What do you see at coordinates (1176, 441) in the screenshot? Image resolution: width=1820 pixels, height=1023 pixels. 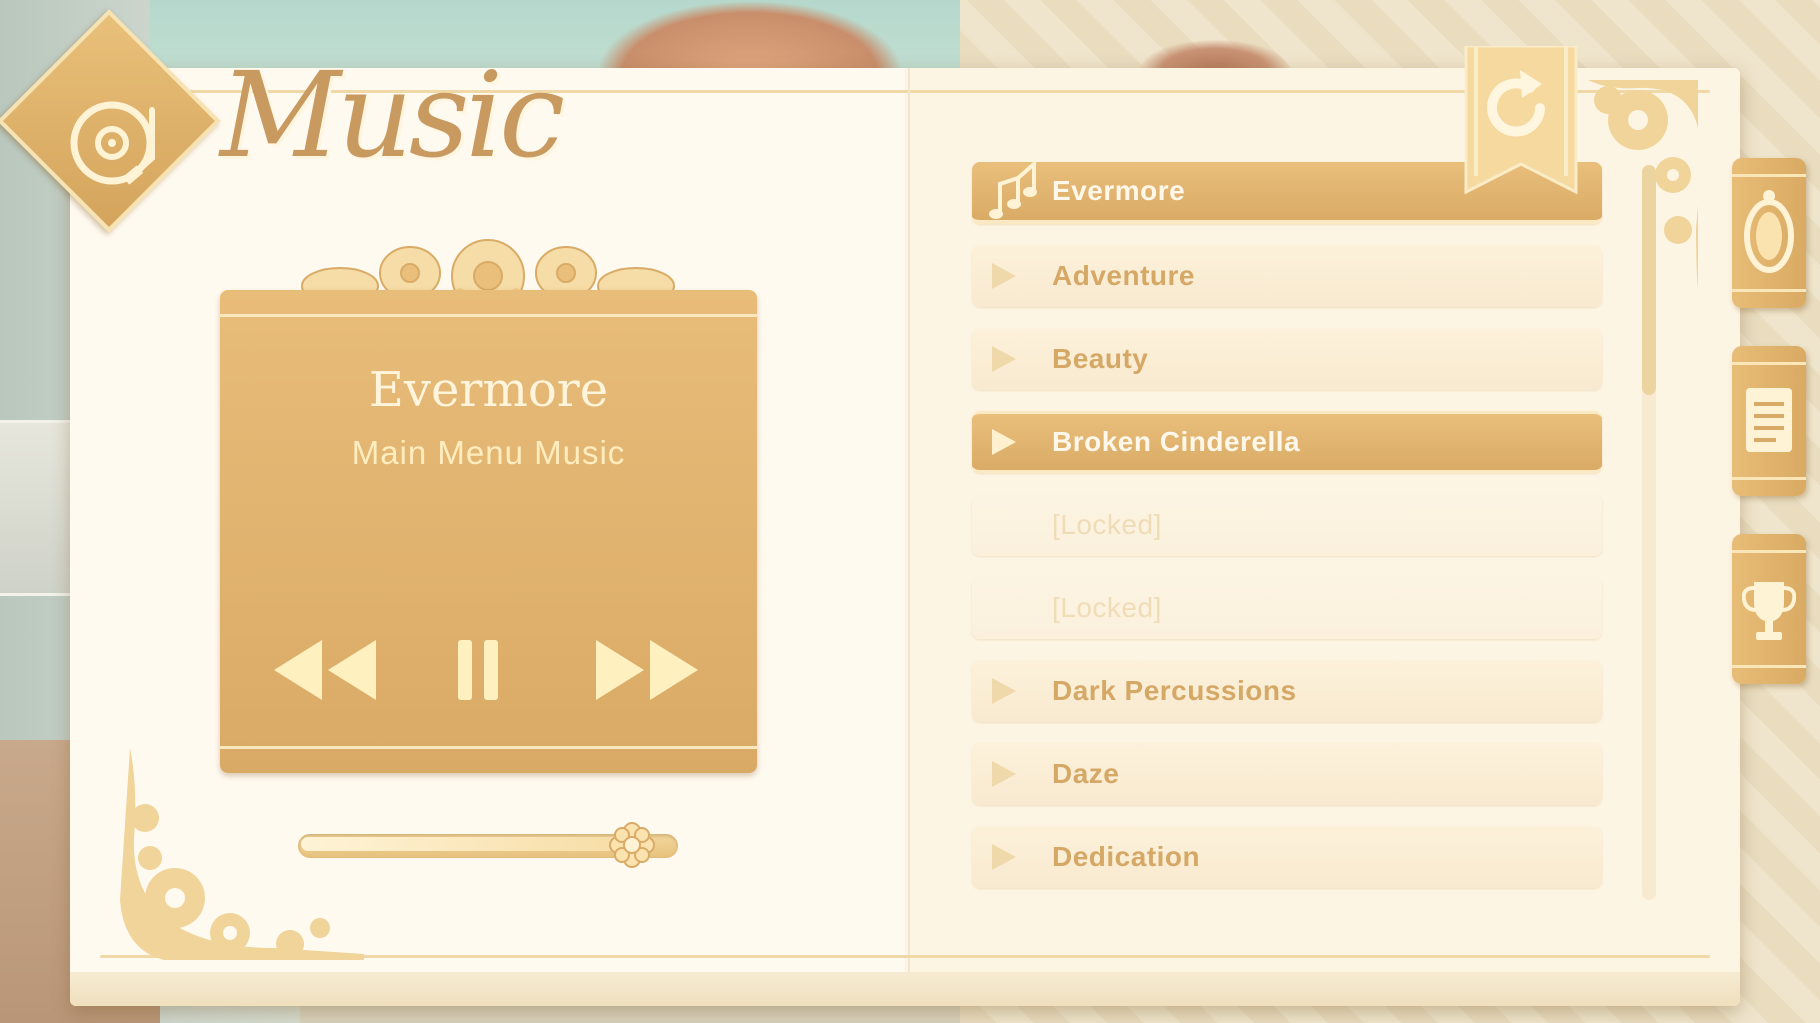 I see `playlist-item-label: Broken Cinderella` at bounding box center [1176, 441].